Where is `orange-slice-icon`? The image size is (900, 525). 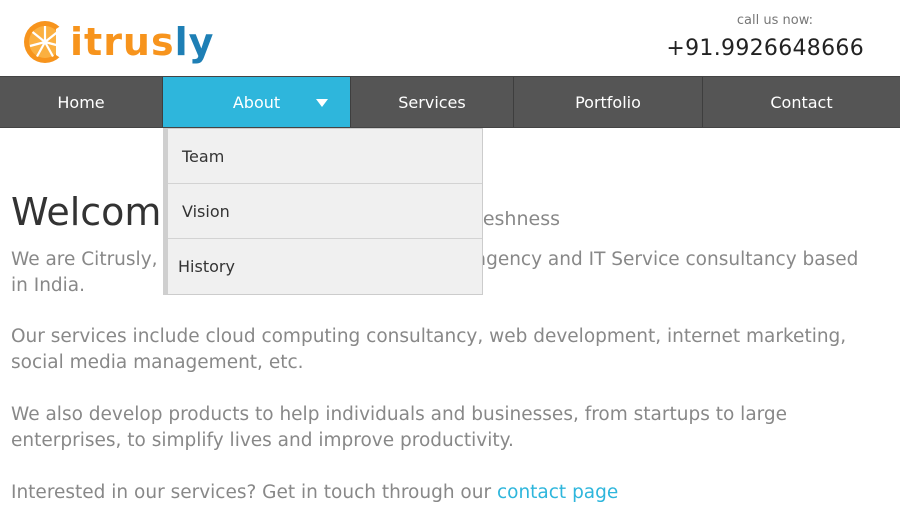 orange-slice-icon is located at coordinates (46, 42).